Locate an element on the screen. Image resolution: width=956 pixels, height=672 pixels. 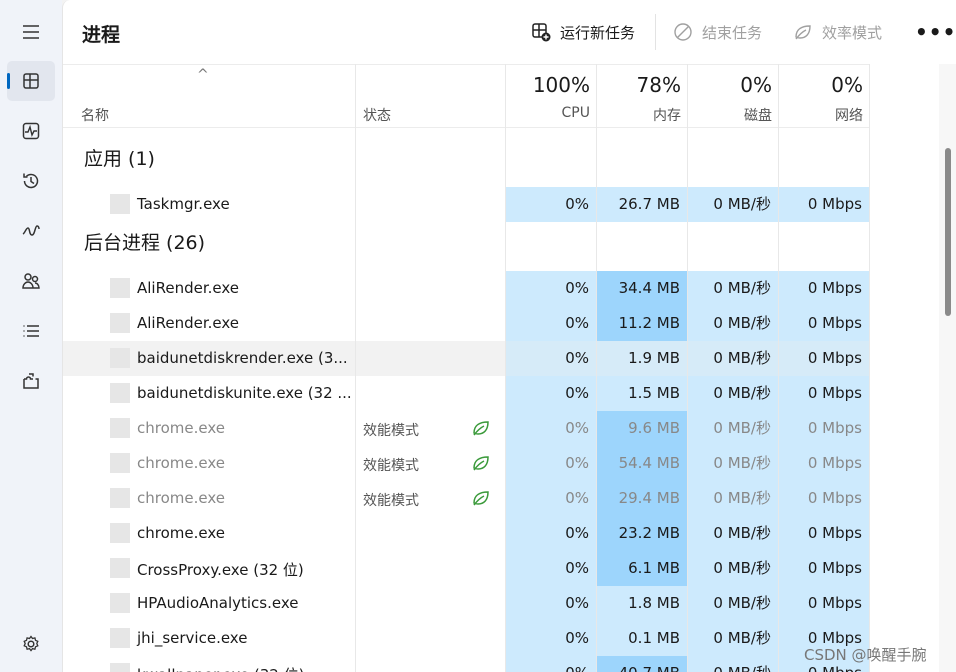
nav-details is located at coordinates (31, 331).